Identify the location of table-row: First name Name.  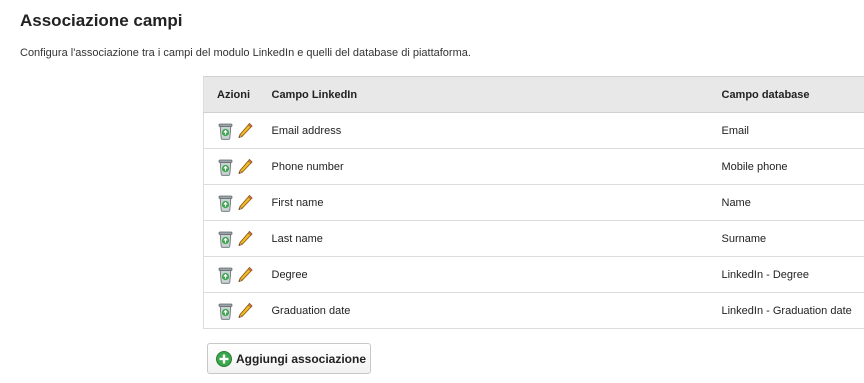
(533, 202).